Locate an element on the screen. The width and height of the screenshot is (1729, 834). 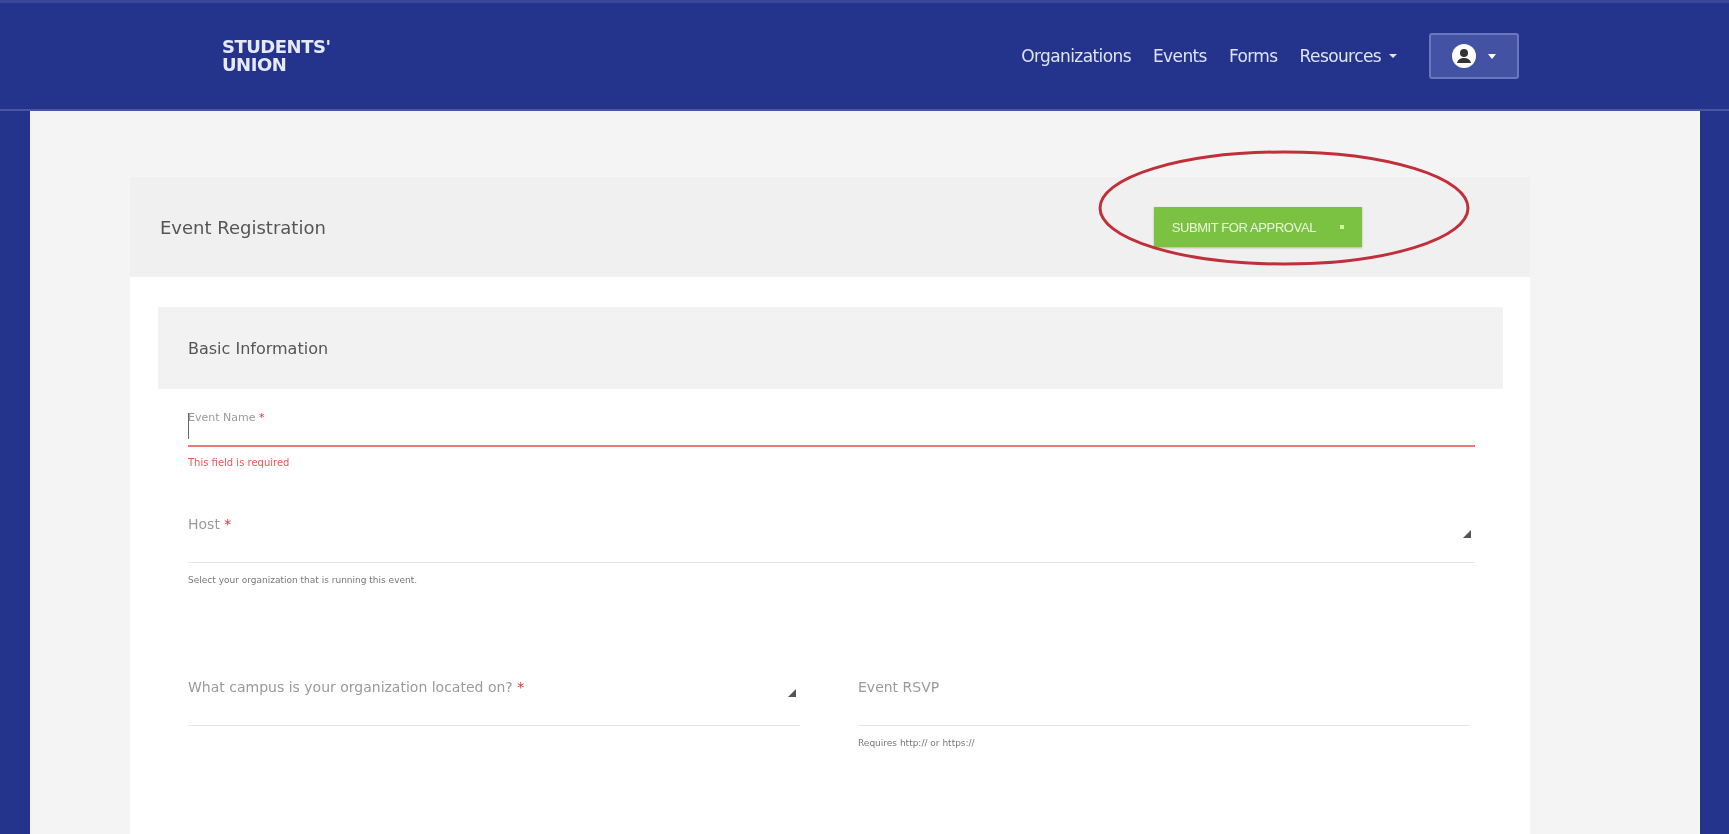
error-message: This field is required is located at coordinates (239, 462).